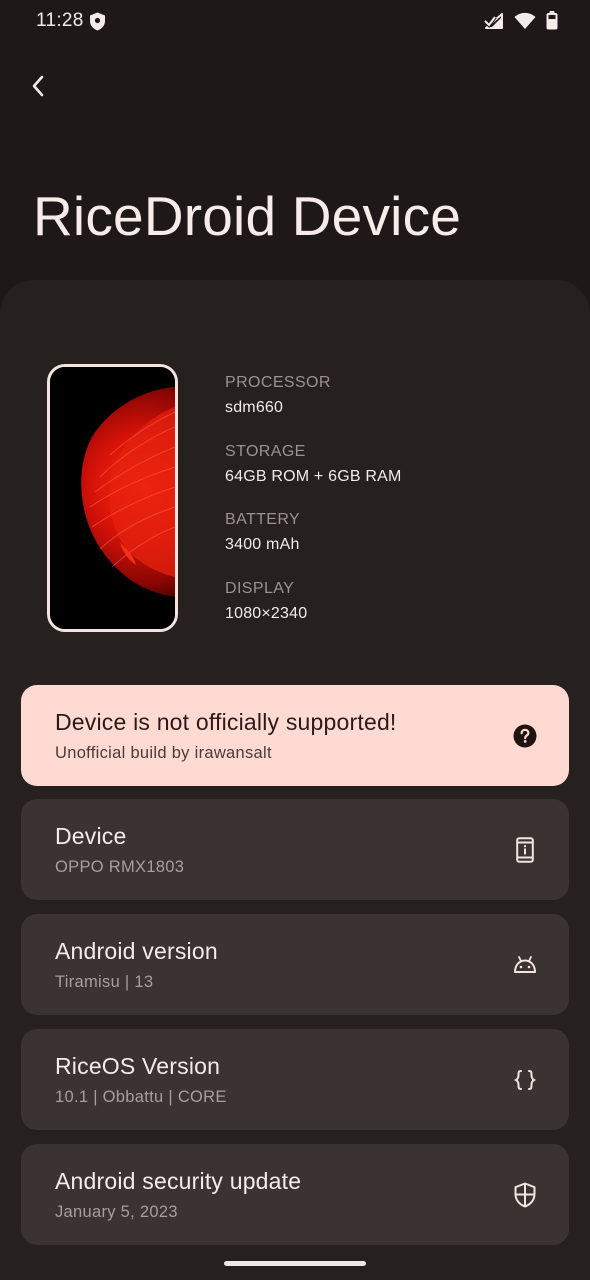 This screenshot has height=1280, width=590. Describe the element at coordinates (247, 216) in the screenshot. I see `page-title: RiceDroid Device` at that location.